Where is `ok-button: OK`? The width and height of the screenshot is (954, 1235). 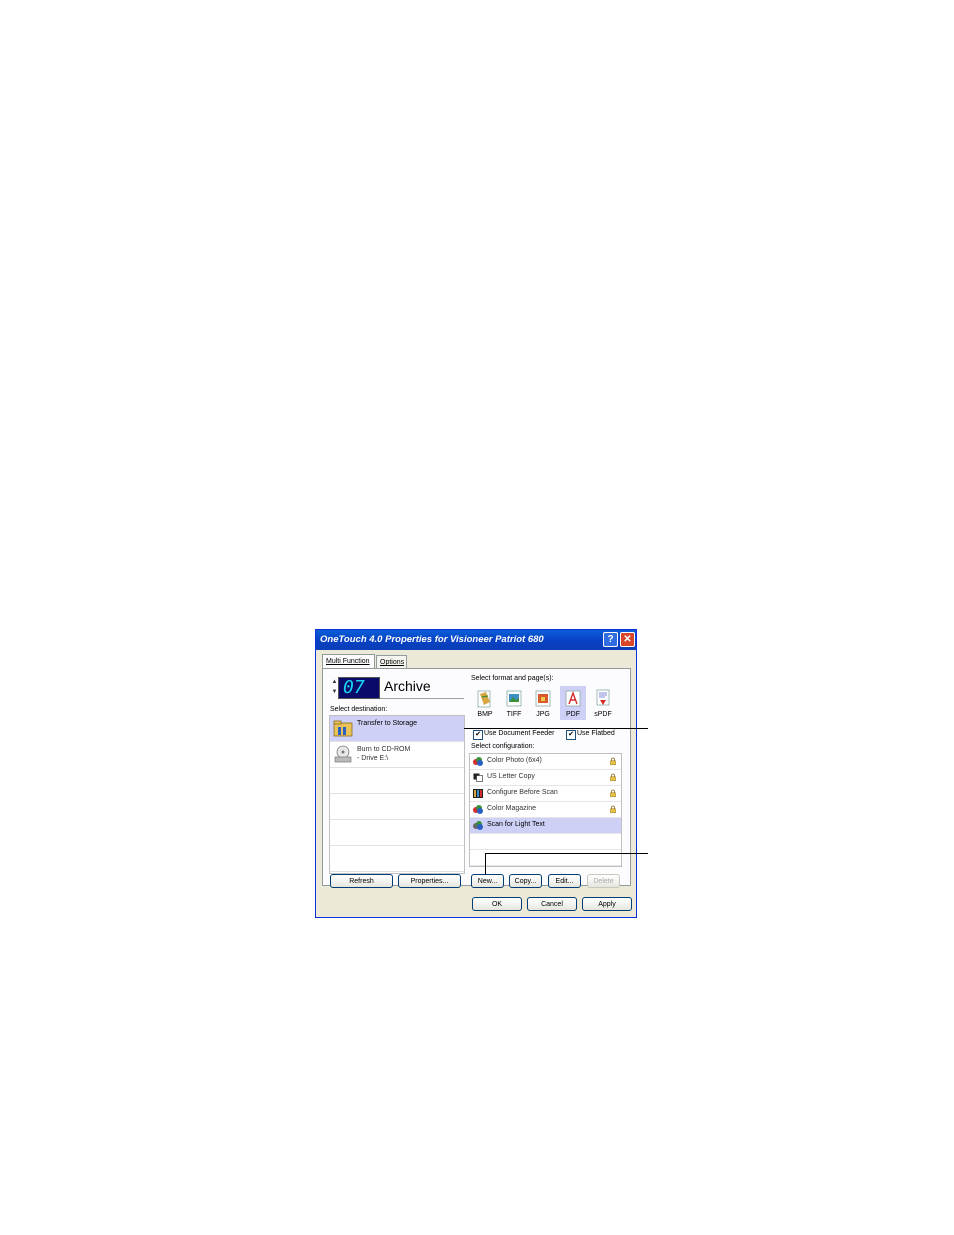 ok-button: OK is located at coordinates (497, 904).